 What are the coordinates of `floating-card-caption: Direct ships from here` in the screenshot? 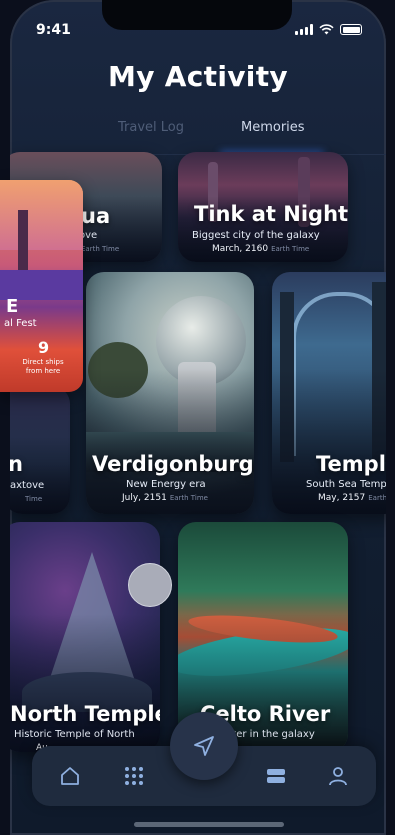 It's located at (43, 366).